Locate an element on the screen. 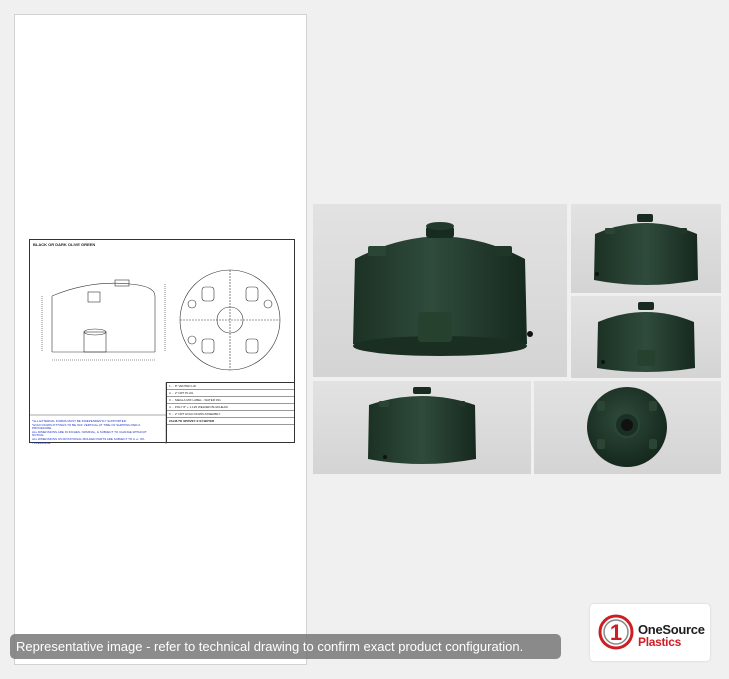 The image size is (729, 679). tank-photo-main is located at coordinates (440, 290).